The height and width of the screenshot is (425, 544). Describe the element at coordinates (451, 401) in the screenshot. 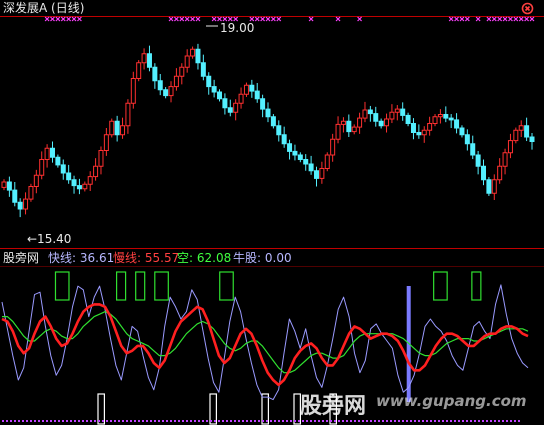

I see `watermark-url: www.gupang.com` at that location.